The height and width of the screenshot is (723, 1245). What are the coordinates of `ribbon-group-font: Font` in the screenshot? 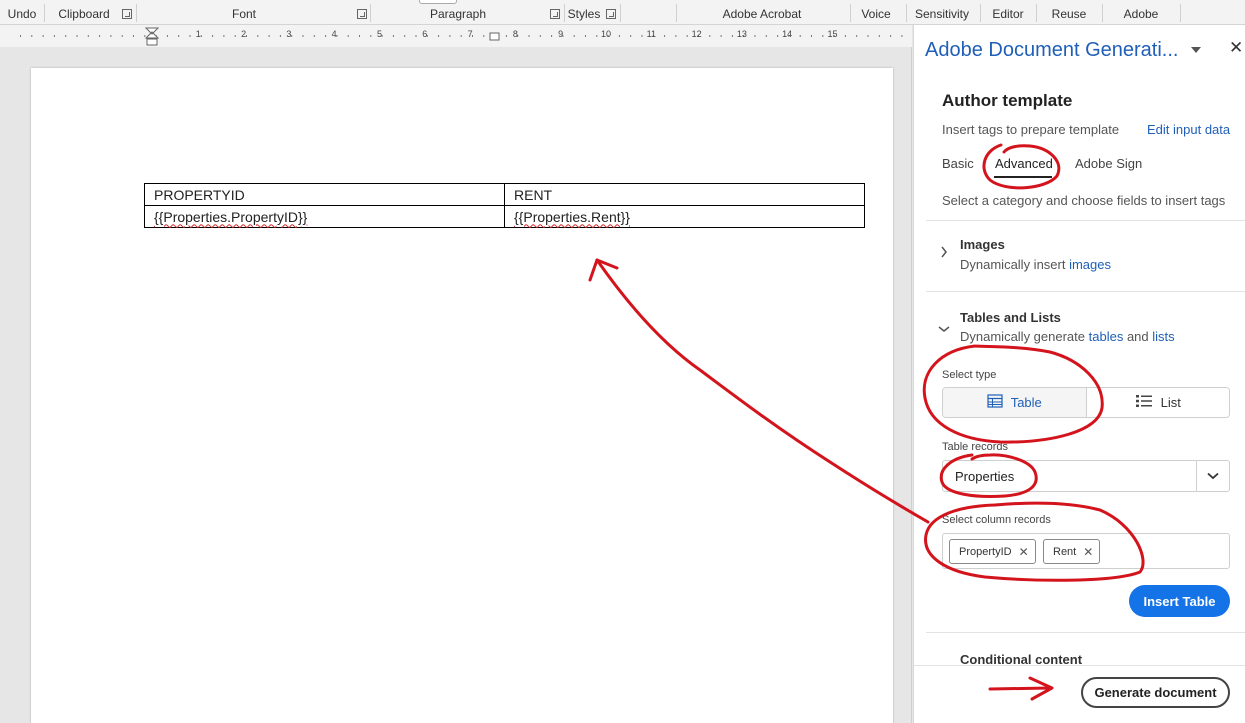 It's located at (244, 12).